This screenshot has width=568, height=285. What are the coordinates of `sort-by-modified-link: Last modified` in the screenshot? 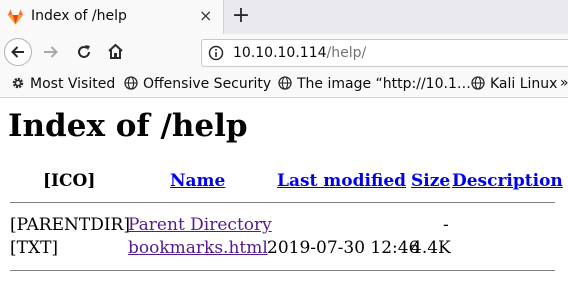 It's located at (341, 181).